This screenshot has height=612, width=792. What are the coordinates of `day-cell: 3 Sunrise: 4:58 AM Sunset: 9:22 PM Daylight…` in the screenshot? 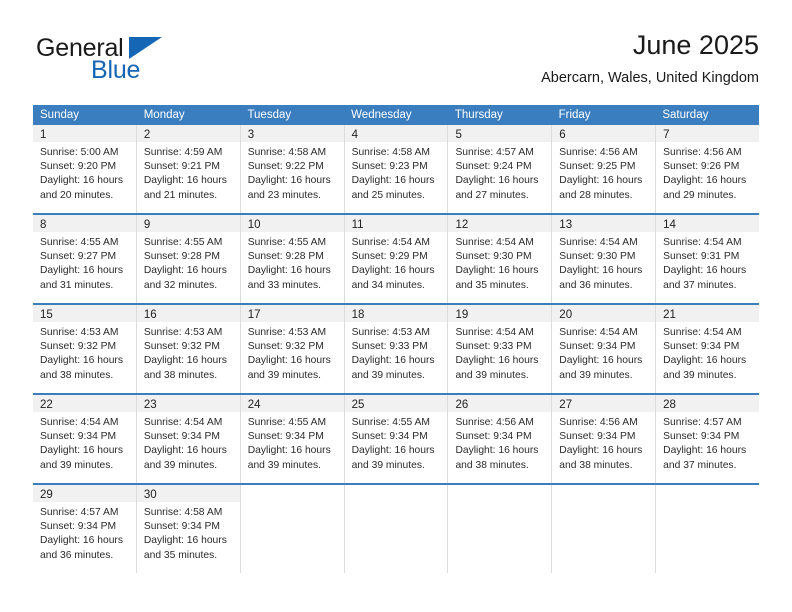 It's located at (292, 169).